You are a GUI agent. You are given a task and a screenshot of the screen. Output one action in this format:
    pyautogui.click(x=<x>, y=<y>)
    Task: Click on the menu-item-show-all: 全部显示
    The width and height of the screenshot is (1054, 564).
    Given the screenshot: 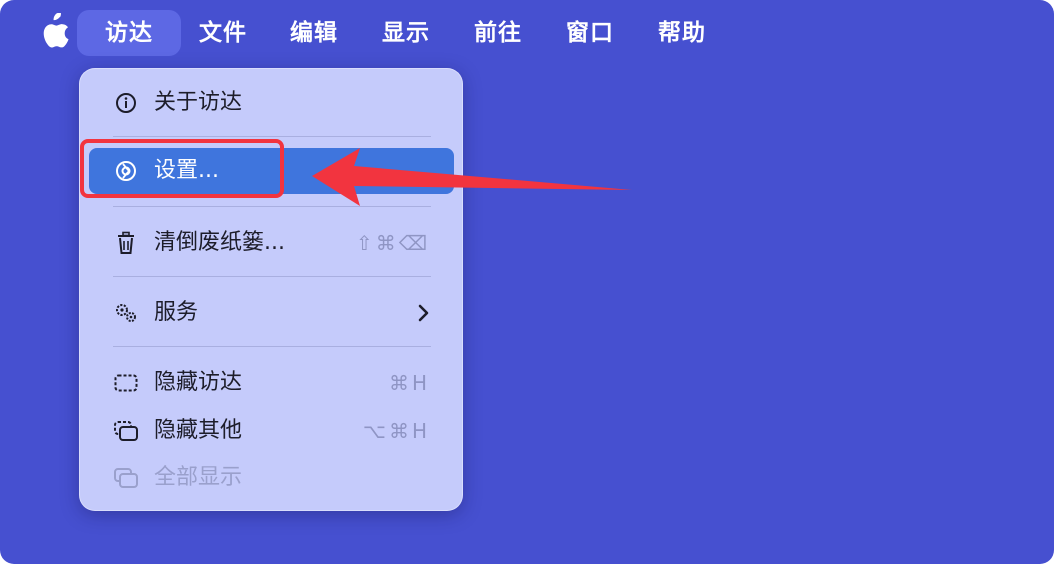 What is the action you would take?
    pyautogui.click(x=271, y=478)
    